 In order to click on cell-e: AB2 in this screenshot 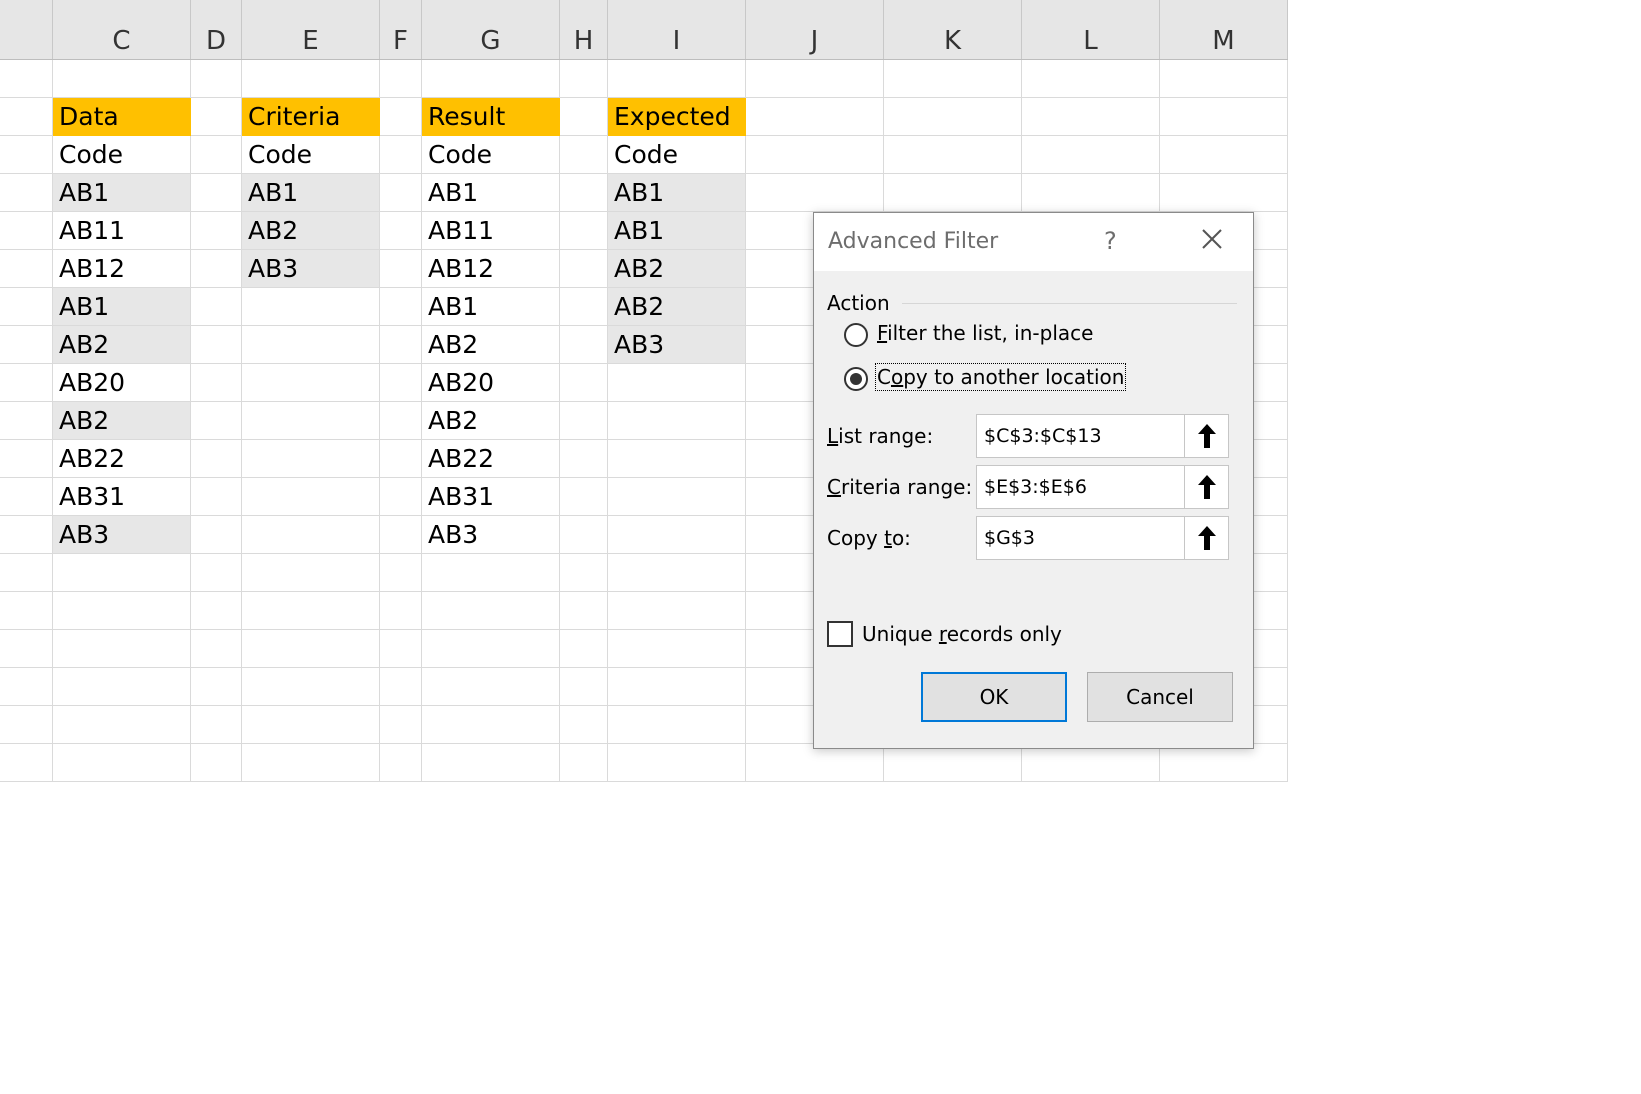, I will do `click(311, 231)`.